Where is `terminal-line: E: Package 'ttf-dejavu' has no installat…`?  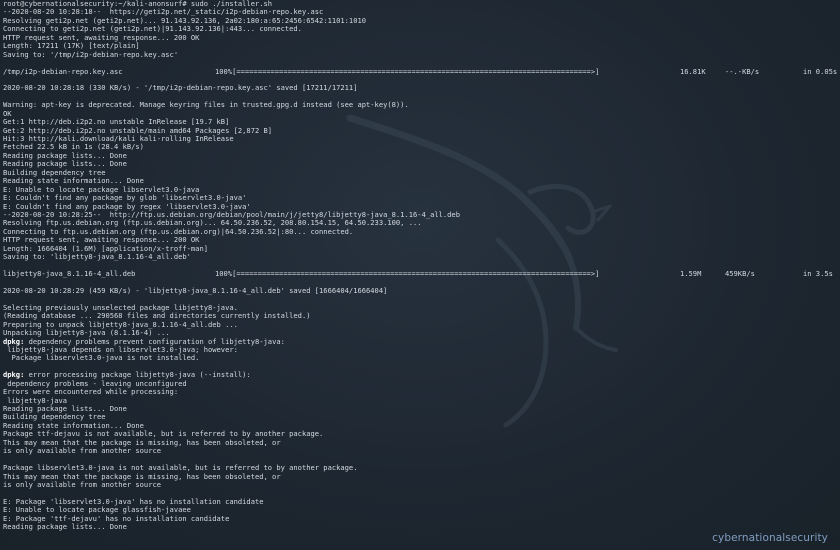
terminal-line: E: Package 'ttf-dejavu' has no installat… is located at coordinates (116, 518).